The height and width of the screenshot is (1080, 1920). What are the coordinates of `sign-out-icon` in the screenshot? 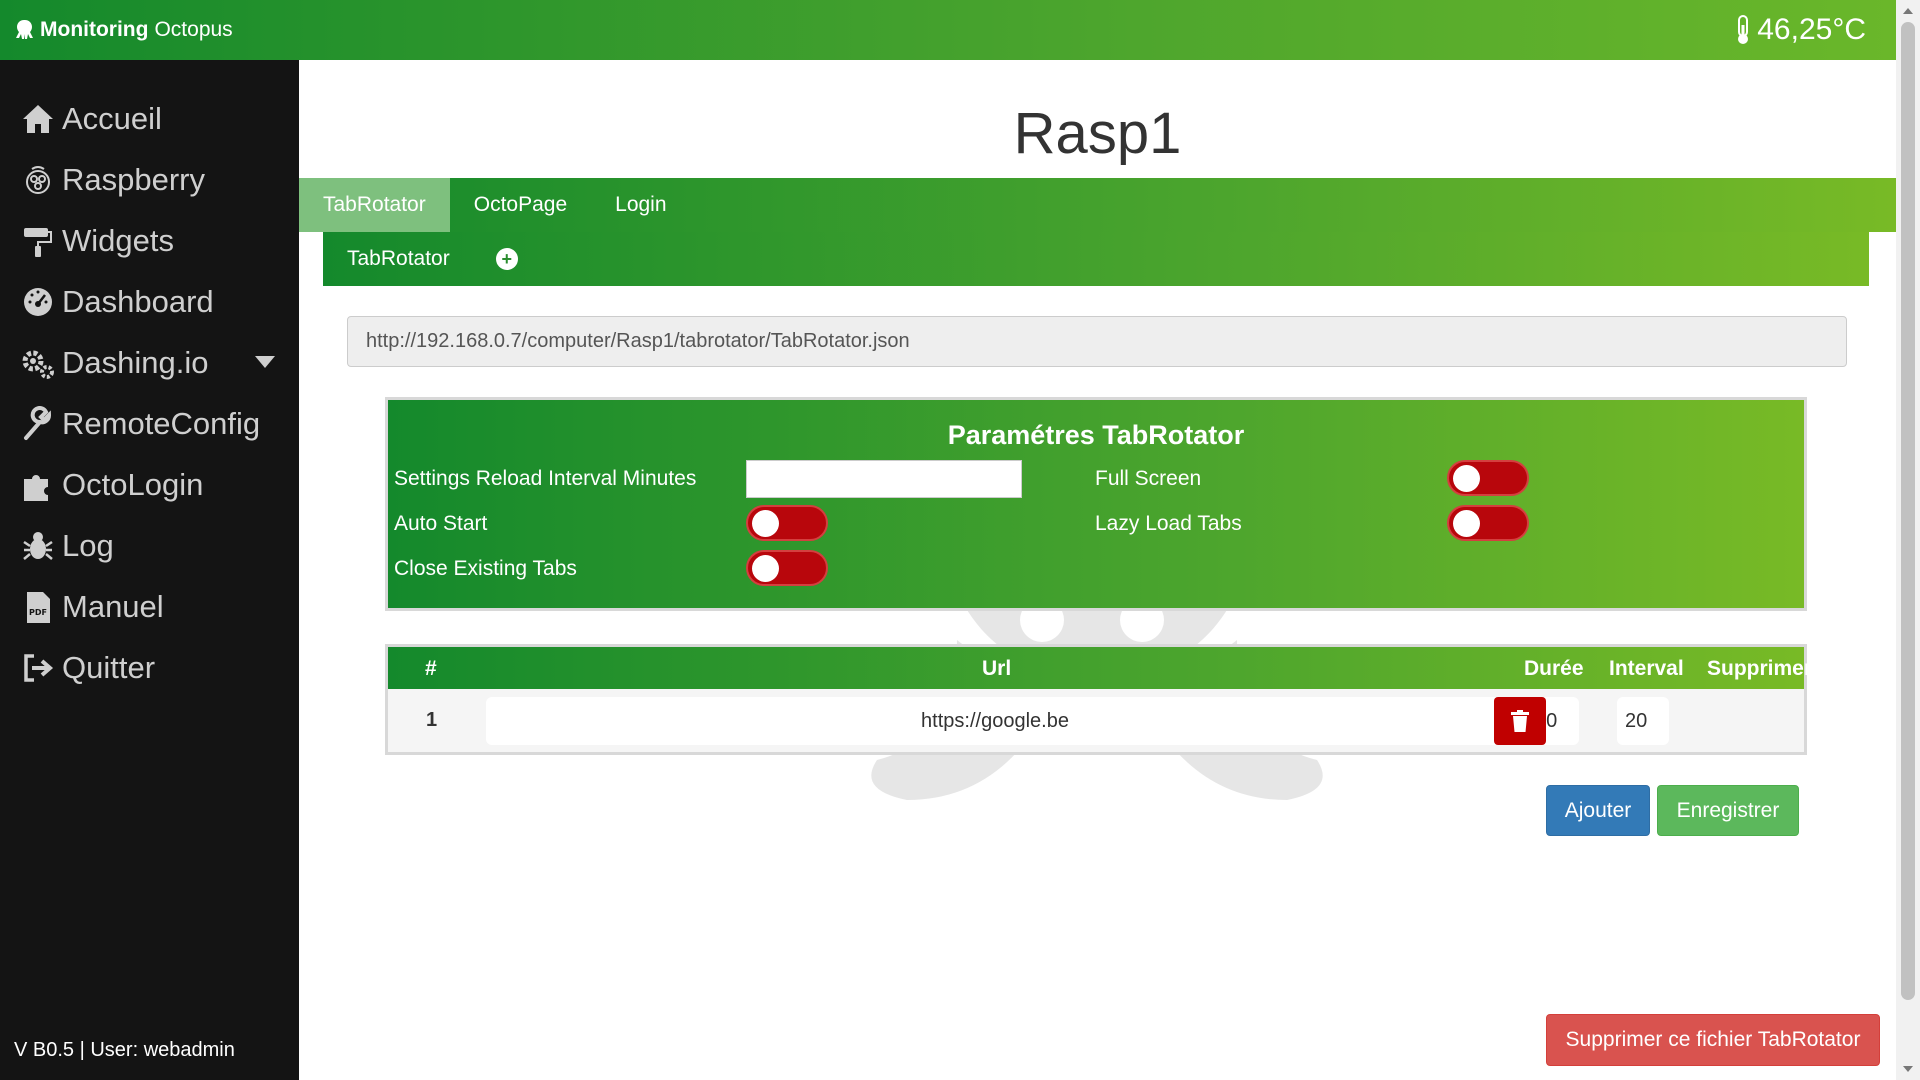 It's located at (39, 667).